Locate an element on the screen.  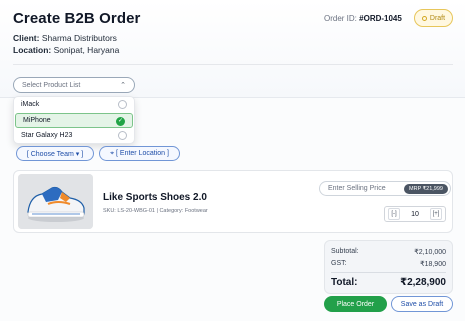
mrp-badge: MRP ₹21,999 is located at coordinates (426, 189).